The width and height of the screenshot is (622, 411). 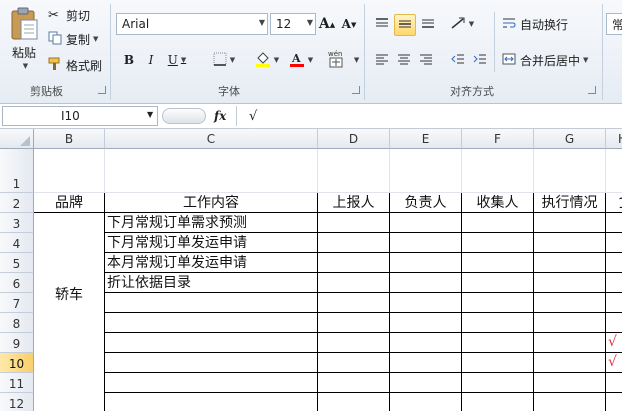 What do you see at coordinates (80, 116) in the screenshot?
I see `name-box: I10 ▼` at bounding box center [80, 116].